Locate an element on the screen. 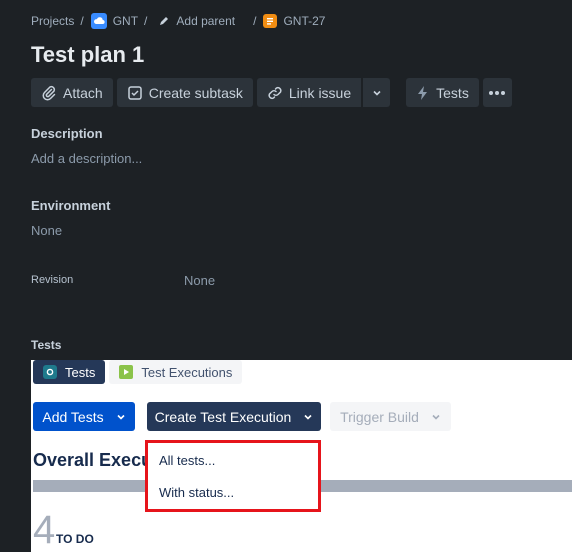 This screenshot has width=572, height=552. tests-tabs: Tests Test Executions is located at coordinates (137, 372).